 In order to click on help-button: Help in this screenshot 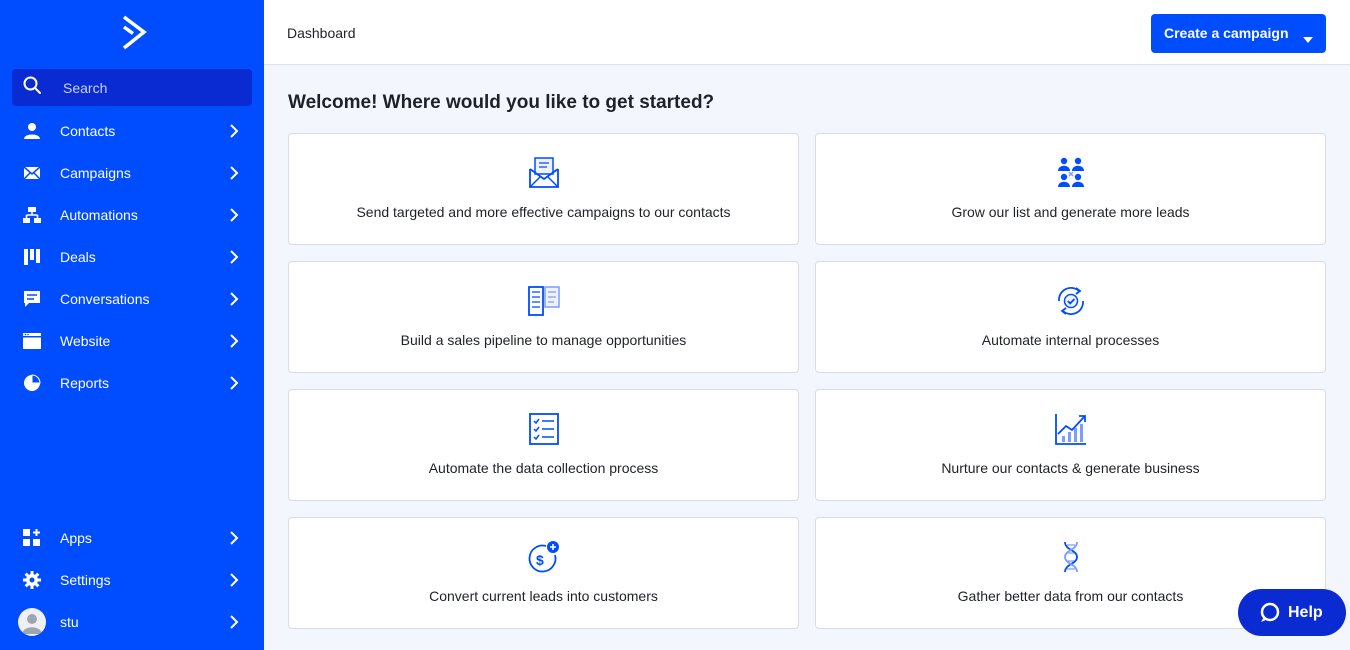, I will do `click(1292, 612)`.